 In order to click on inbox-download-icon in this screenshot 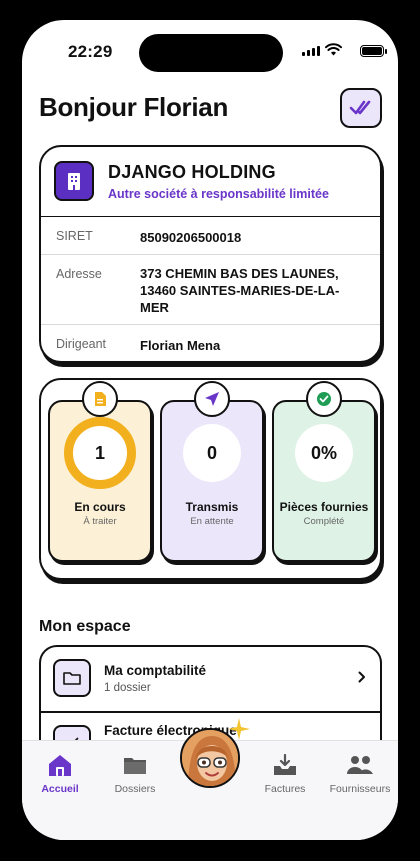, I will do `click(285, 765)`.